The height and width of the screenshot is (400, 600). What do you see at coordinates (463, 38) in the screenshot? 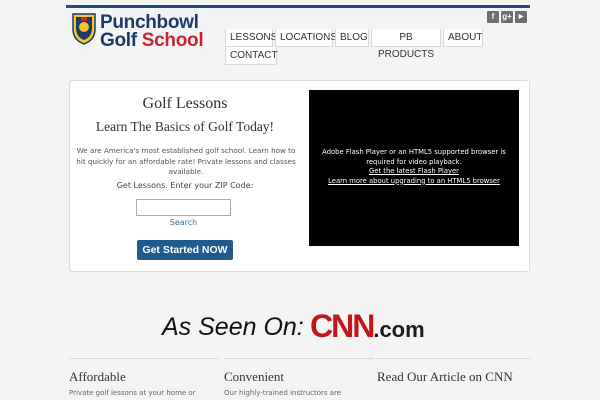
I see `nav-item-about: ABOUT` at bounding box center [463, 38].